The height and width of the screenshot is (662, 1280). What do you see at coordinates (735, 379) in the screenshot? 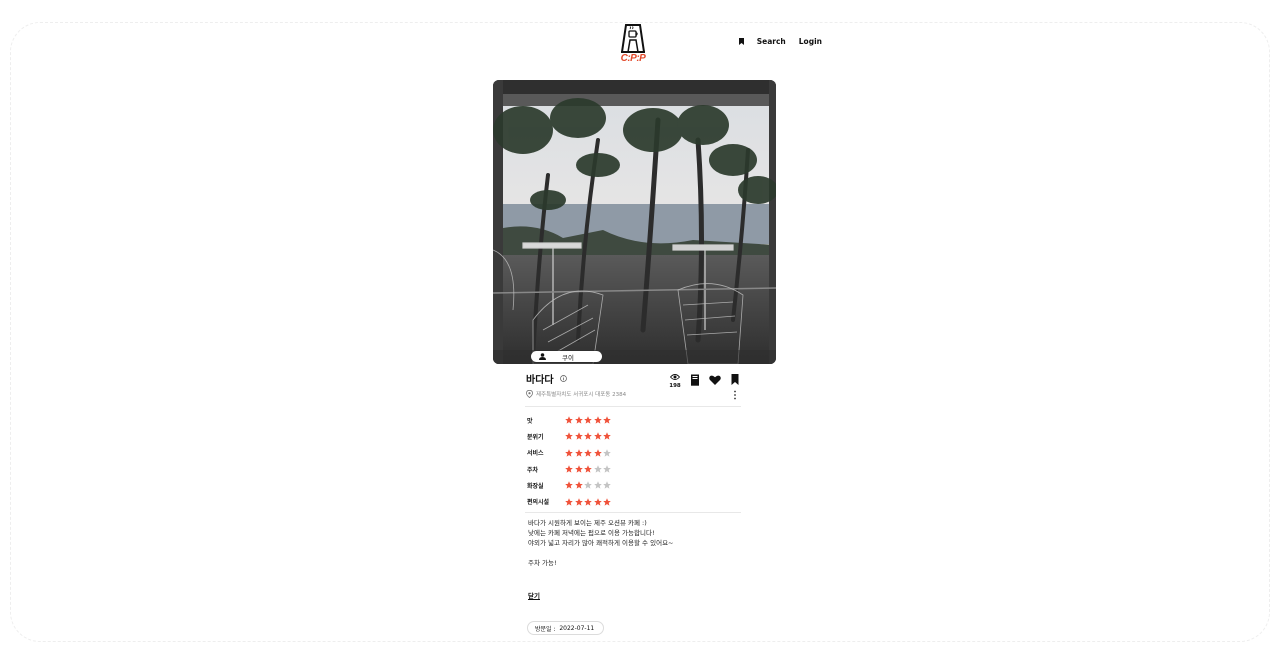
I see `bookmark-save-icon` at bounding box center [735, 379].